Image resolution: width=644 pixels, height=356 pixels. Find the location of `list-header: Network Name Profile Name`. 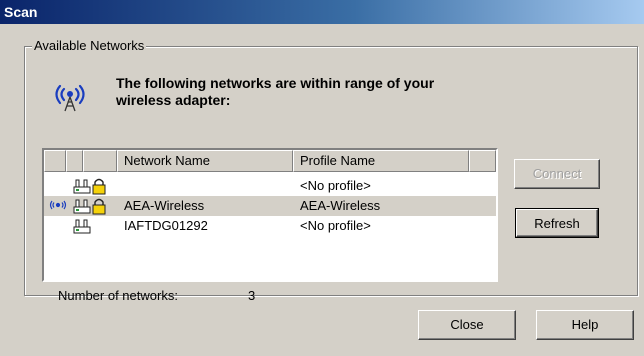

list-header: Network Name Profile Name is located at coordinates (270, 161).